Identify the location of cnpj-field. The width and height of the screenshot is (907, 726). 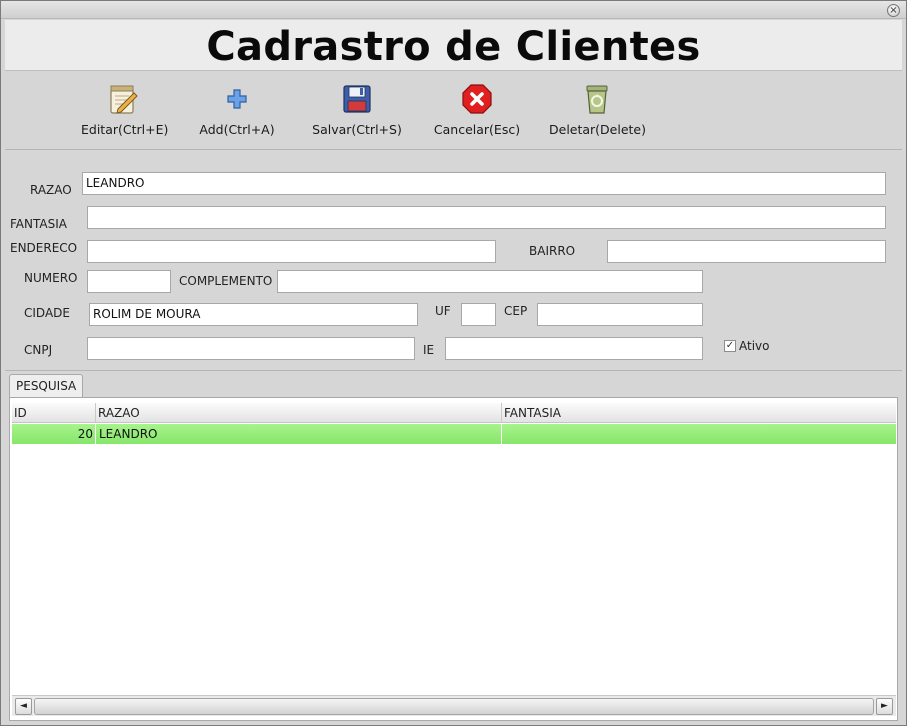
(251, 348).